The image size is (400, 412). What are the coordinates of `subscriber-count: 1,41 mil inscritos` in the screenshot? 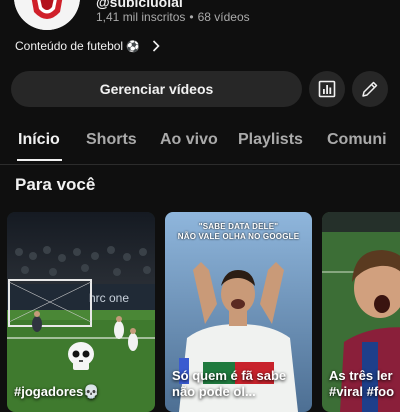 It's located at (141, 17).